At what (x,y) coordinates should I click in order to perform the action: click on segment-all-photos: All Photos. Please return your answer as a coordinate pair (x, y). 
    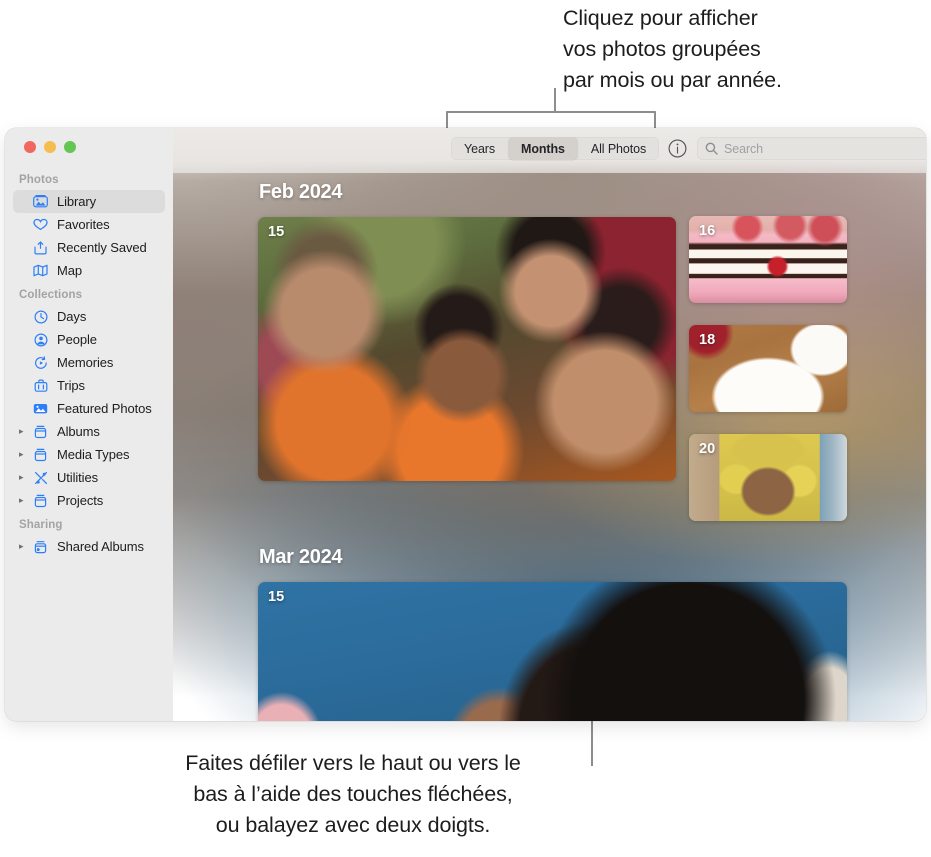
    Looking at the image, I should click on (618, 148).